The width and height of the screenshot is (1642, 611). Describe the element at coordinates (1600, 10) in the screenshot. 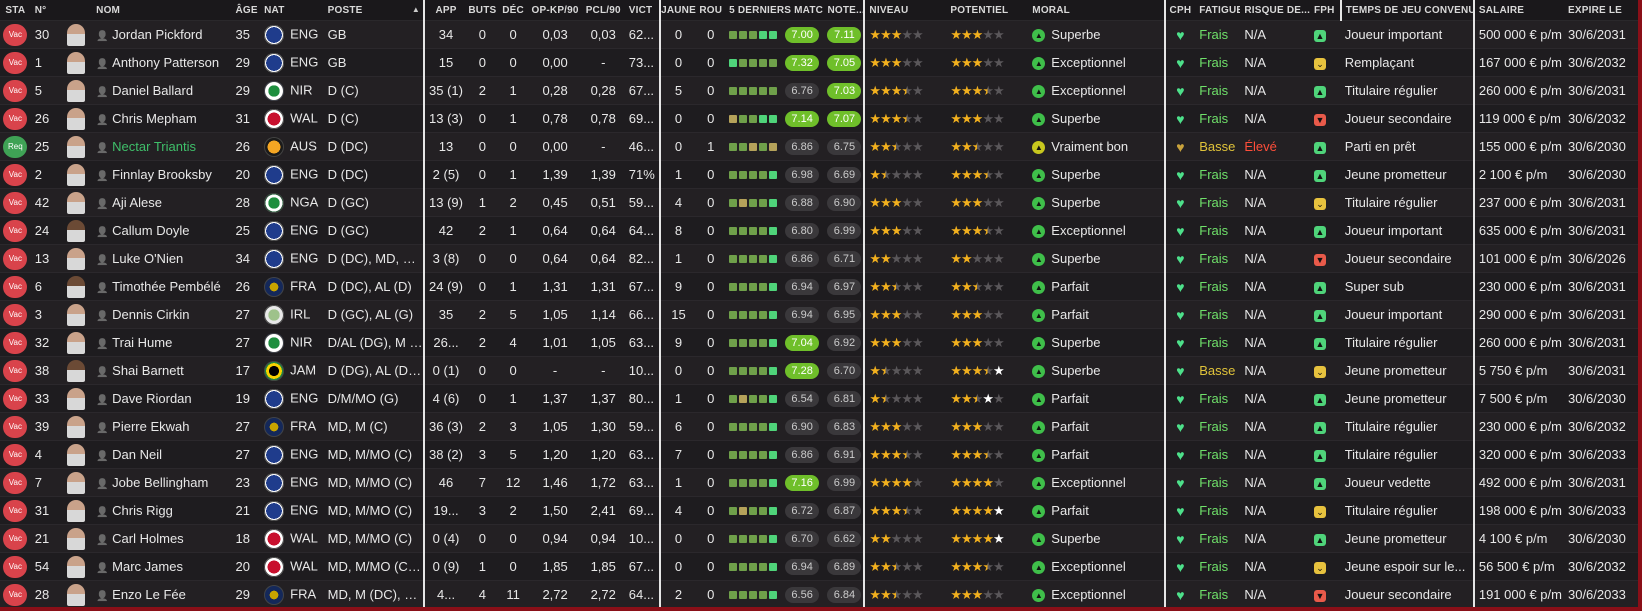

I see `column-header-expire: EXPIRE LE` at that location.